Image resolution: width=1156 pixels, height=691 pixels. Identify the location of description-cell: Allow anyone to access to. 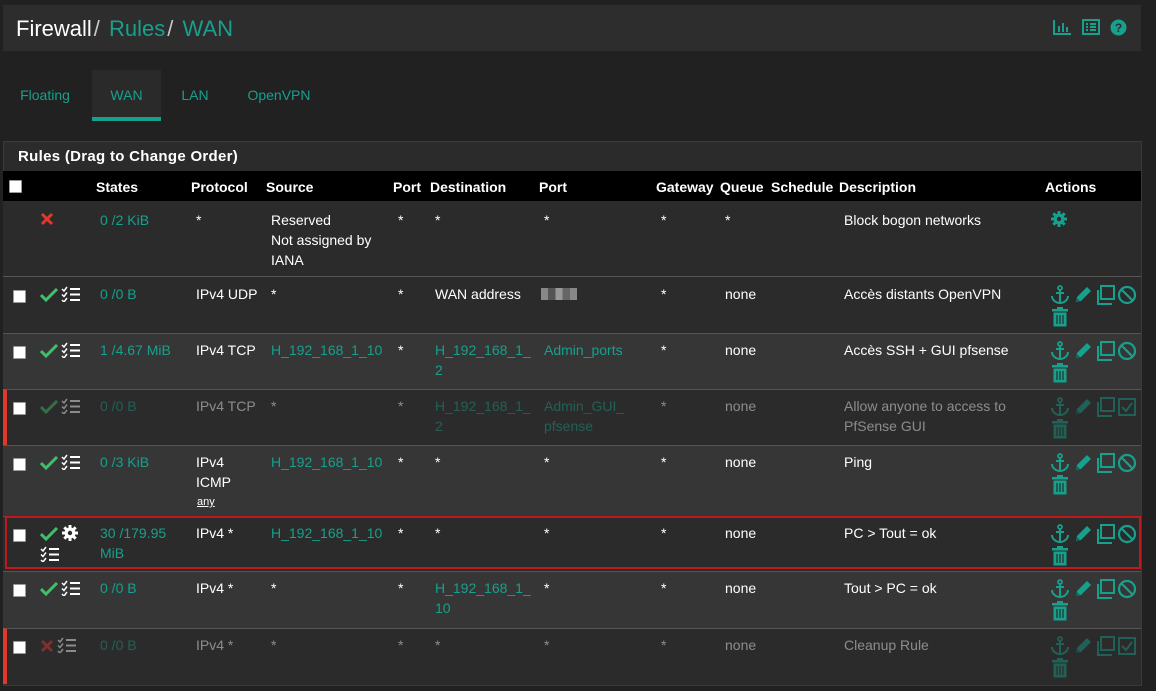
(925, 406).